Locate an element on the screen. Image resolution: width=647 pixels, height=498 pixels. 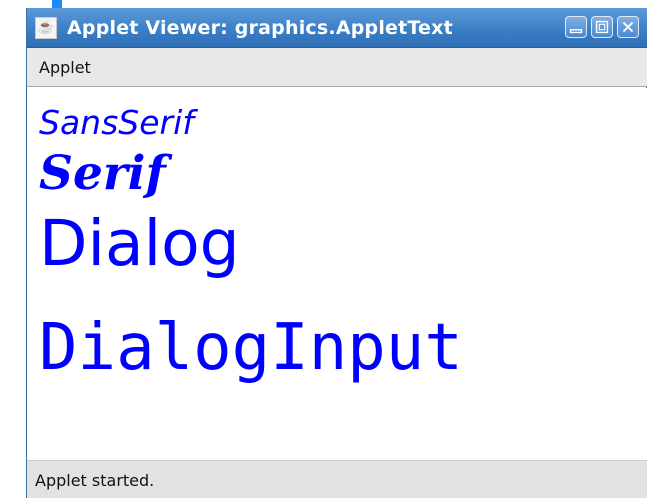
close-button is located at coordinates (628, 27).